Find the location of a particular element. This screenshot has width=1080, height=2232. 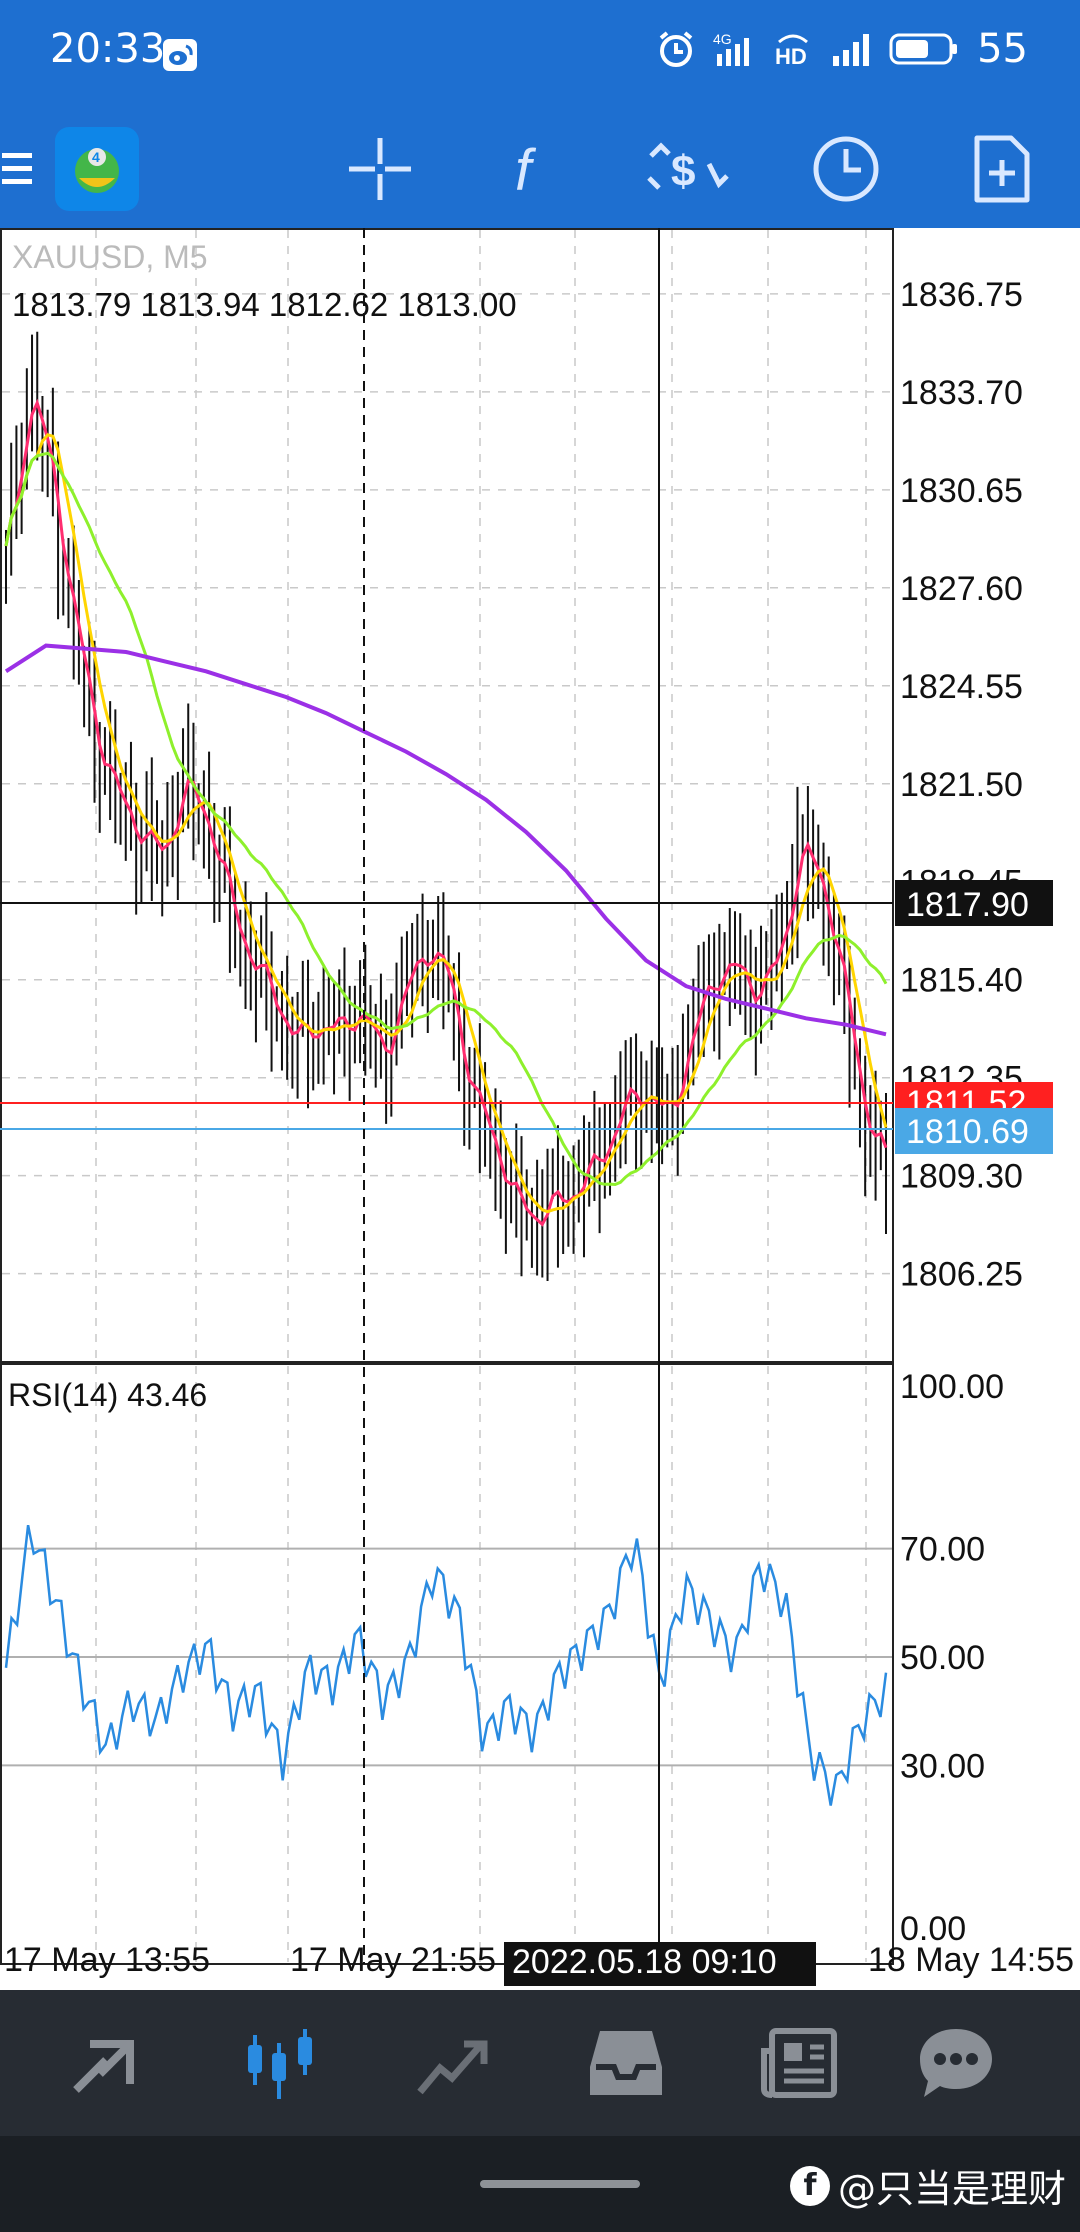

symbol-label: XAUUSD, M5 is located at coordinates (110, 257).